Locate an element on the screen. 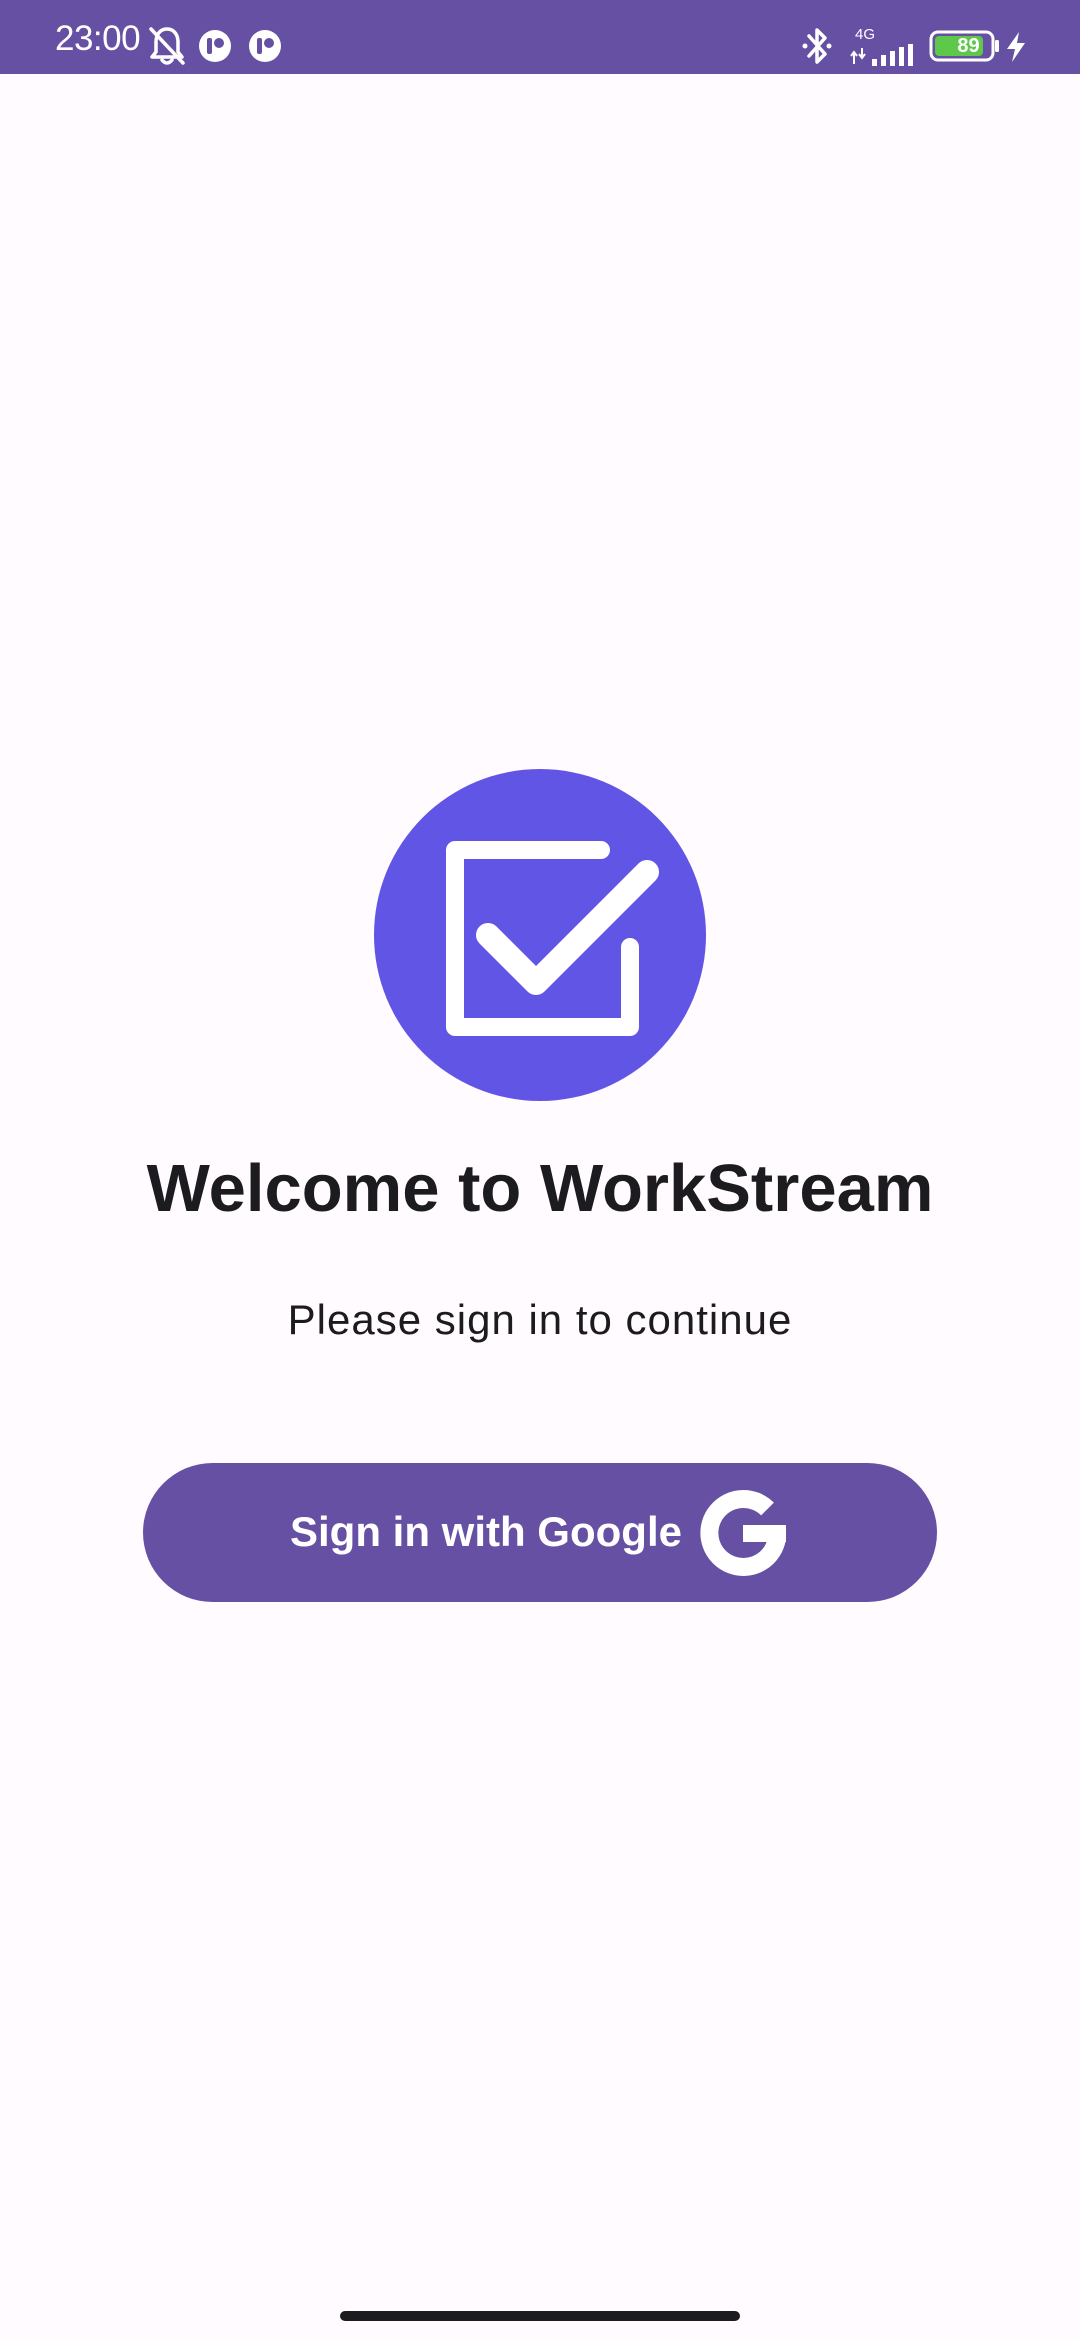 Image resolution: width=1080 pixels, height=2340 pixels. app-logo is located at coordinates (540, 935).